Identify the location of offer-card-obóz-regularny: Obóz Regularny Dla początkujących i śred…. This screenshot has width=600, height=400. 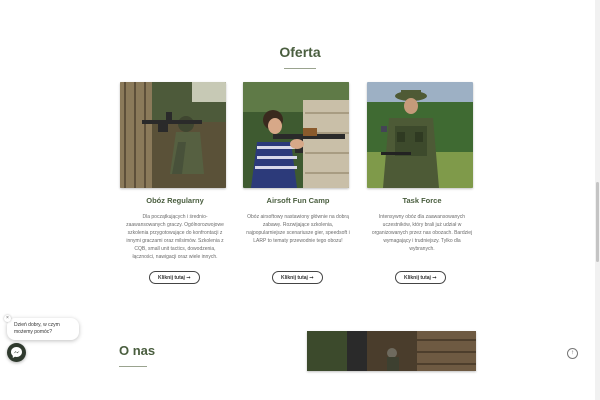
(175, 171).